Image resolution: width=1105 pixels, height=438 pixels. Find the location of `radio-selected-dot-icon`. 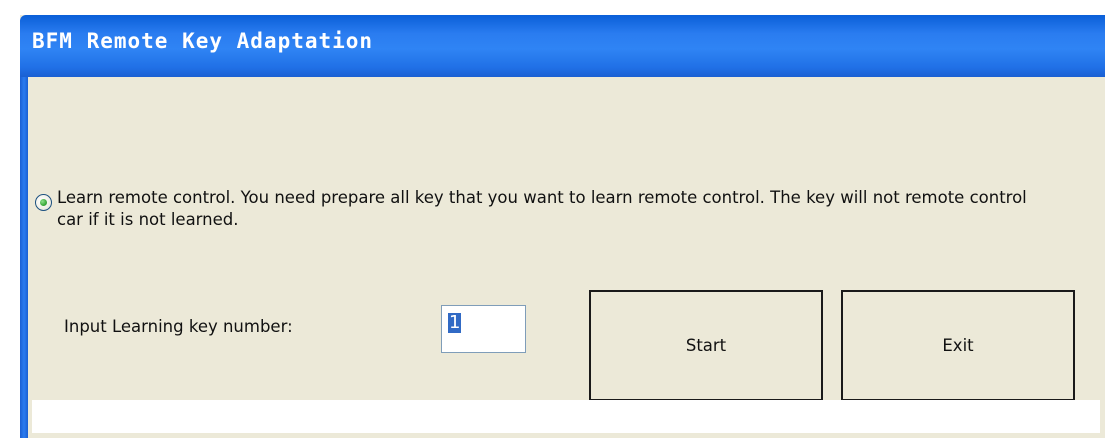

radio-selected-dot-icon is located at coordinates (43, 202).